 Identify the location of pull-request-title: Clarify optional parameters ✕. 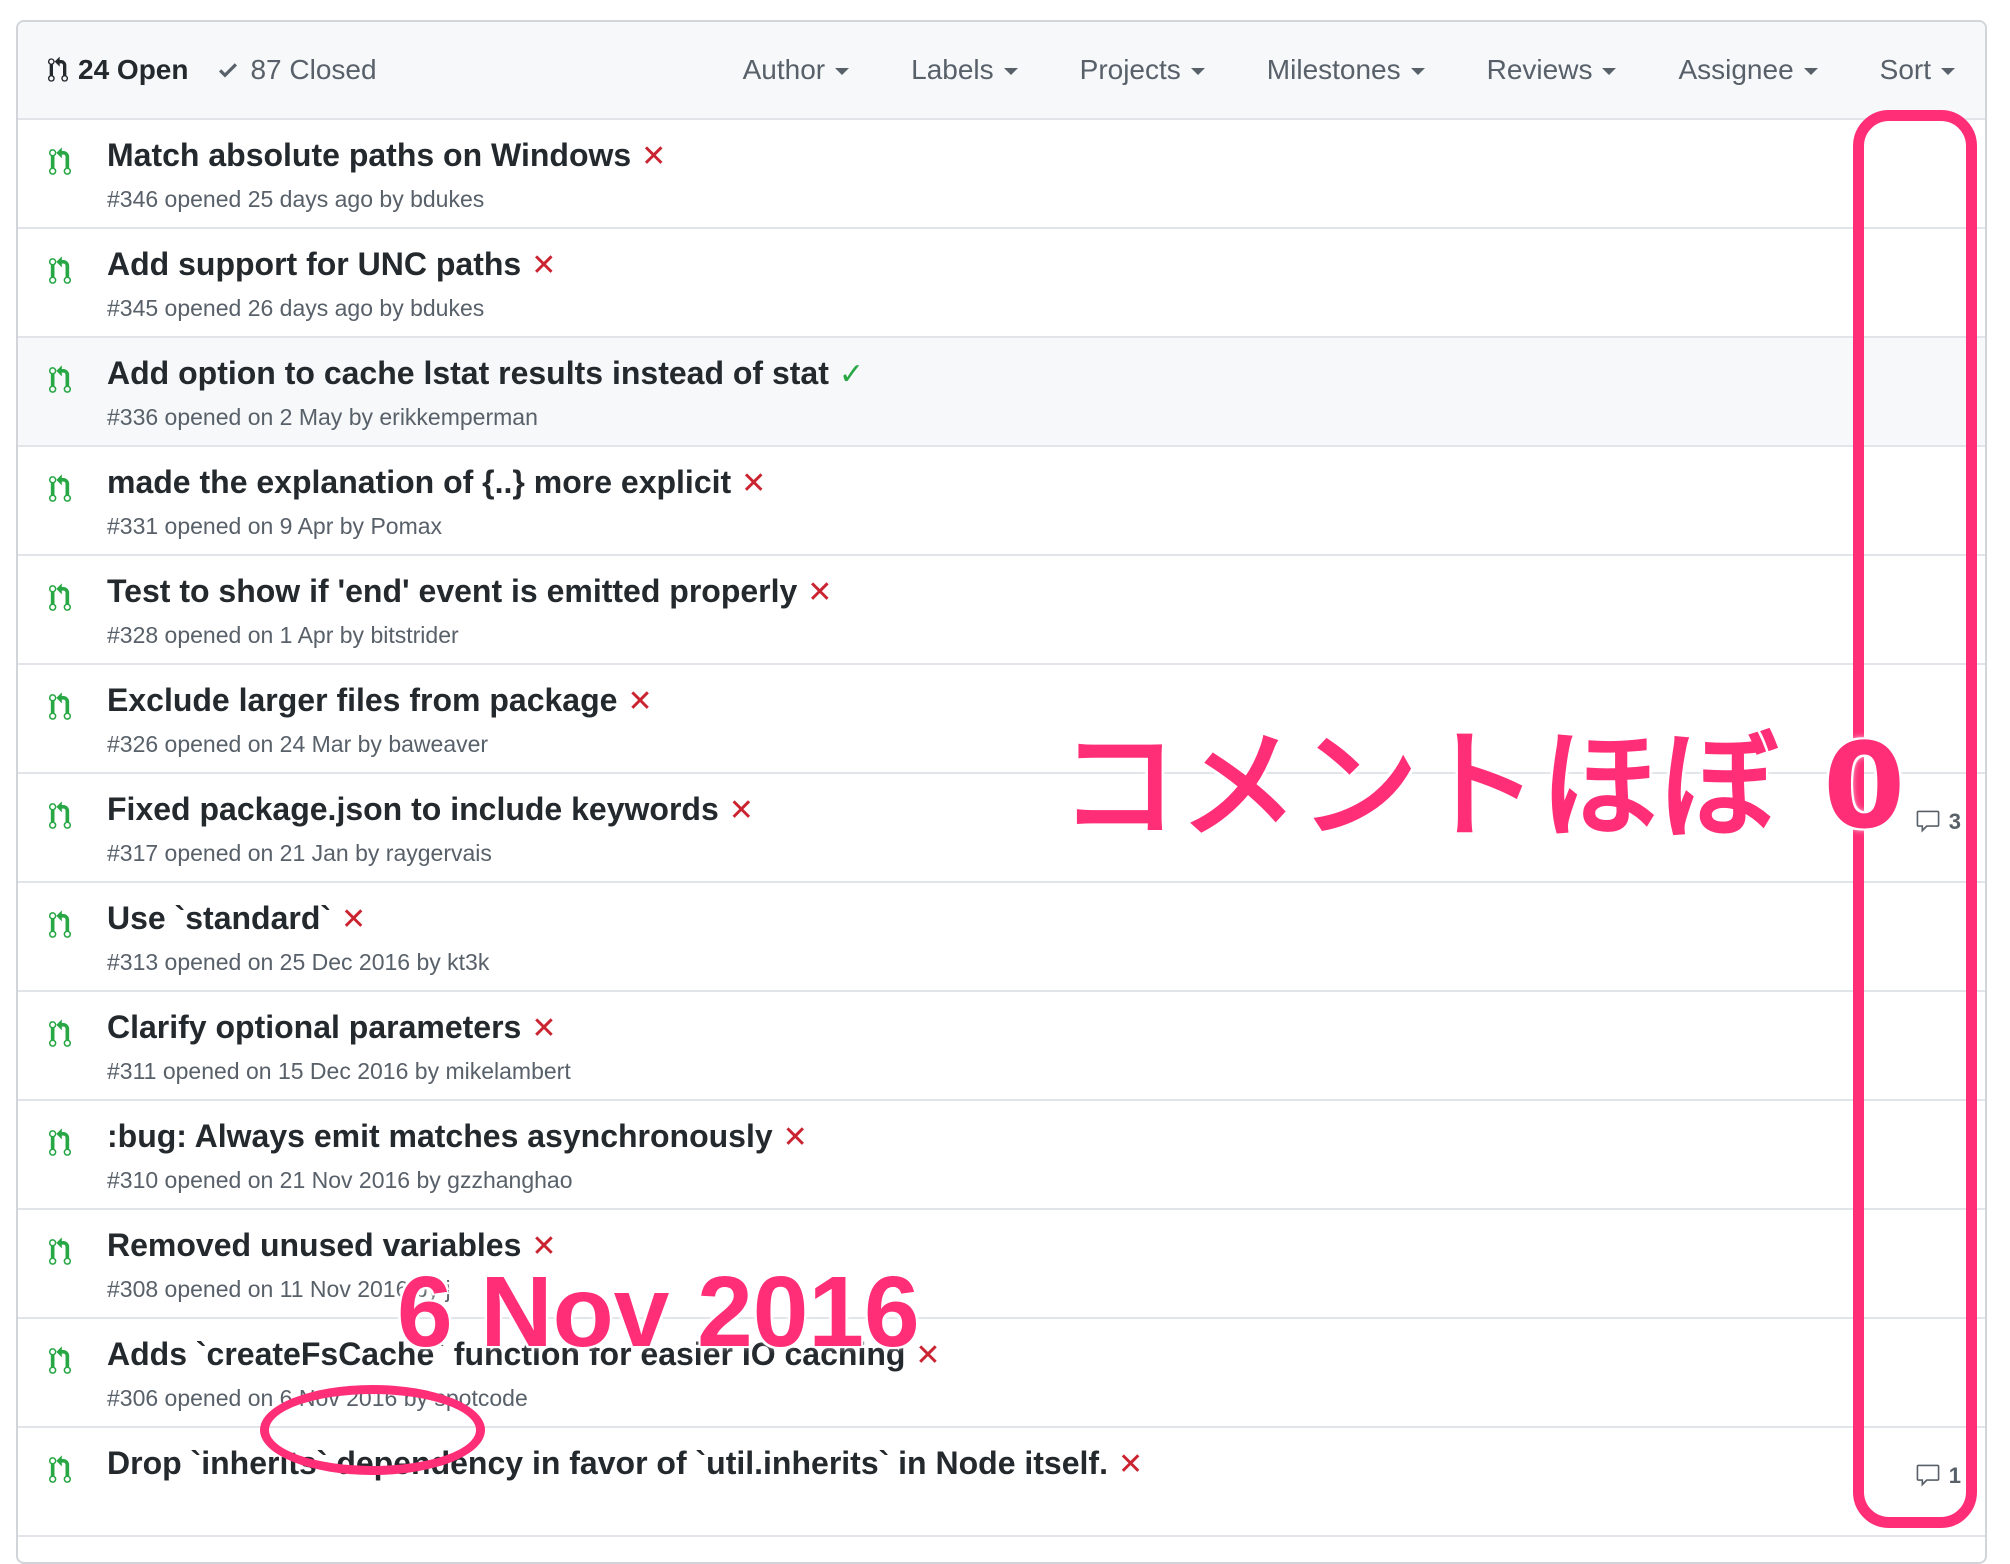
(331, 1027).